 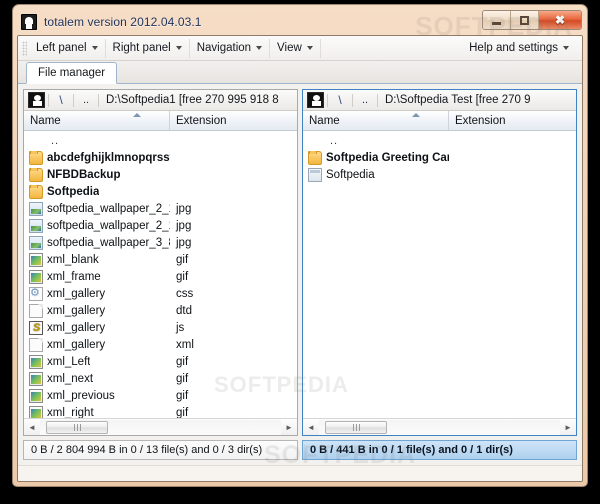 I want to click on file-row: xml_gallery xml, so click(x=160, y=344).